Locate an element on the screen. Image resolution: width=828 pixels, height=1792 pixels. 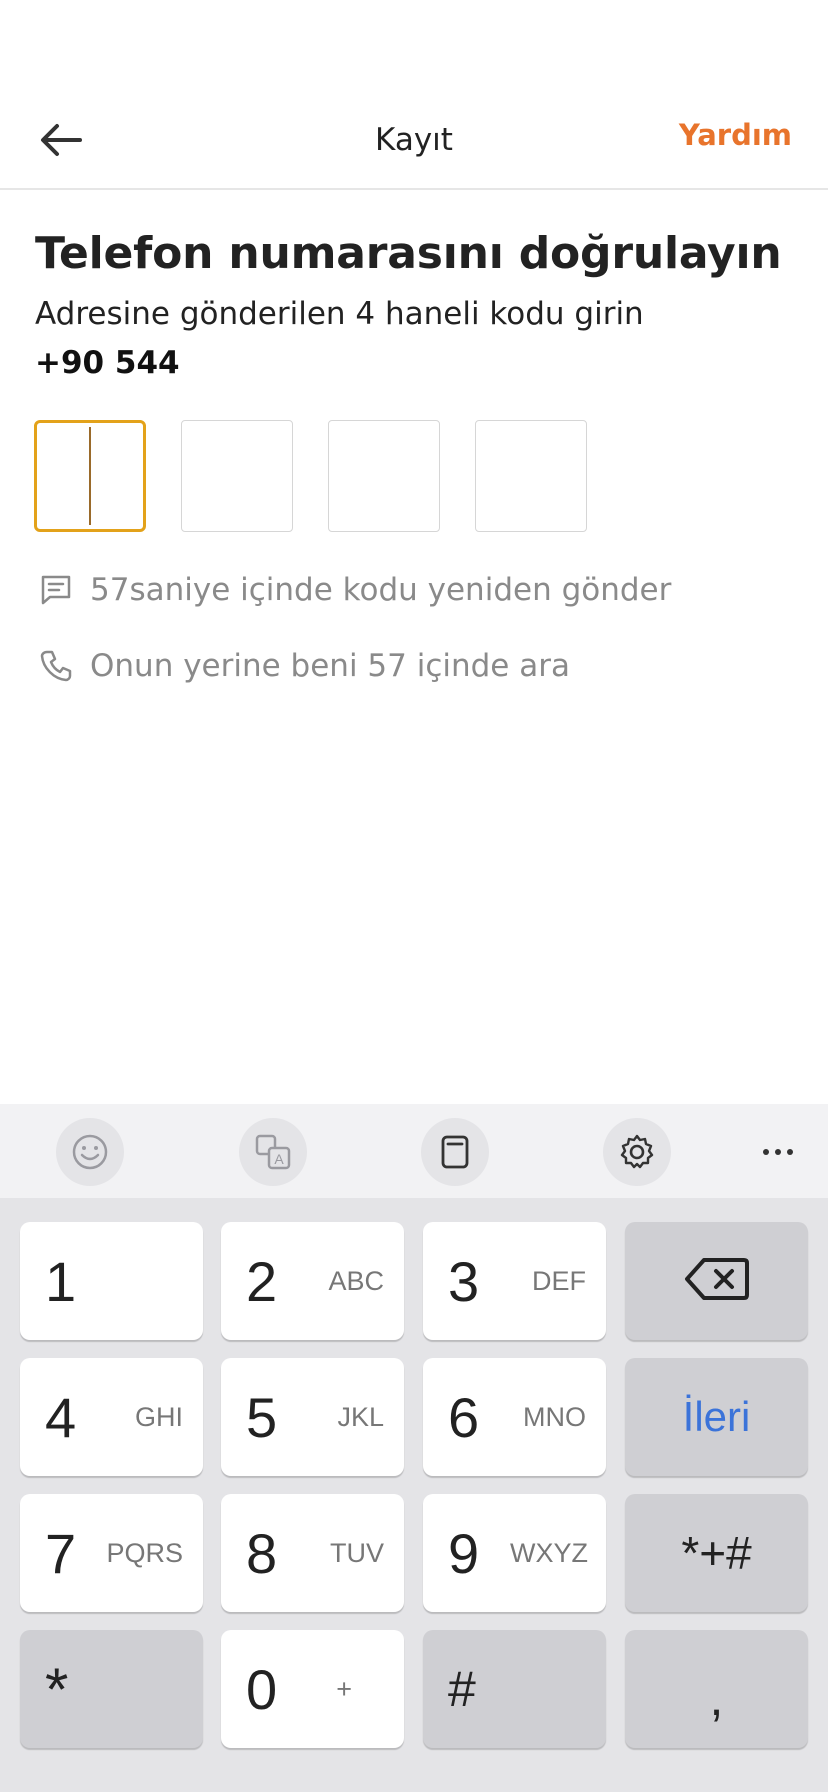
key-2: 2 ABC is located at coordinates (312, 1281).